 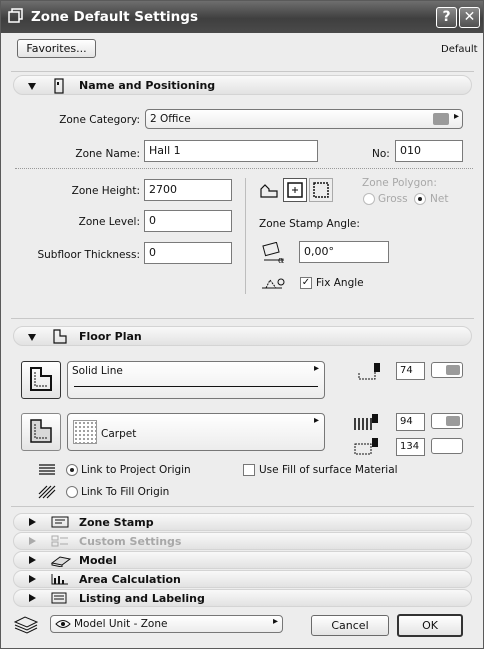 I want to click on default-label: Default, so click(x=459, y=49).